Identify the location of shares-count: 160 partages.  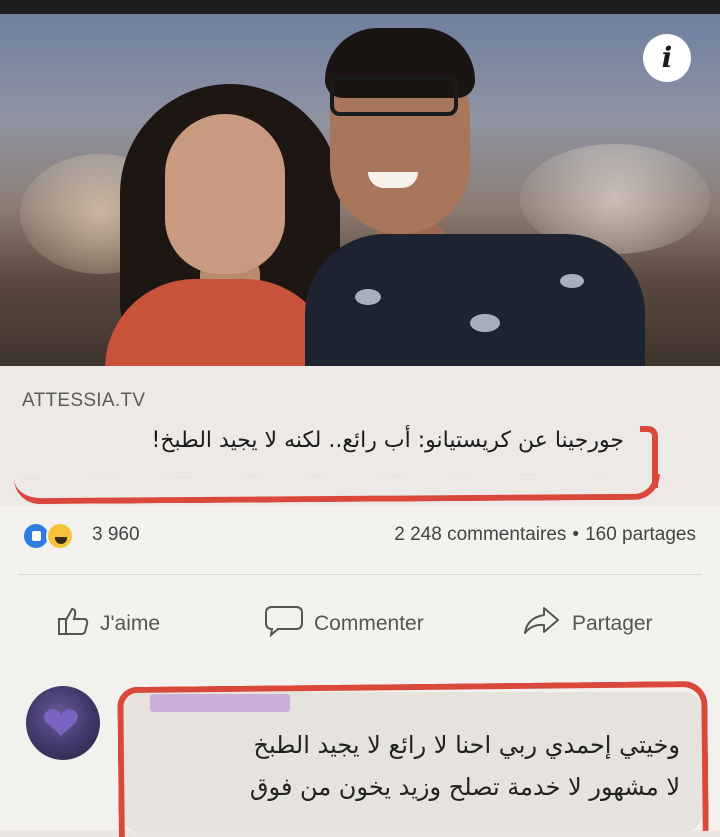
(640, 534).